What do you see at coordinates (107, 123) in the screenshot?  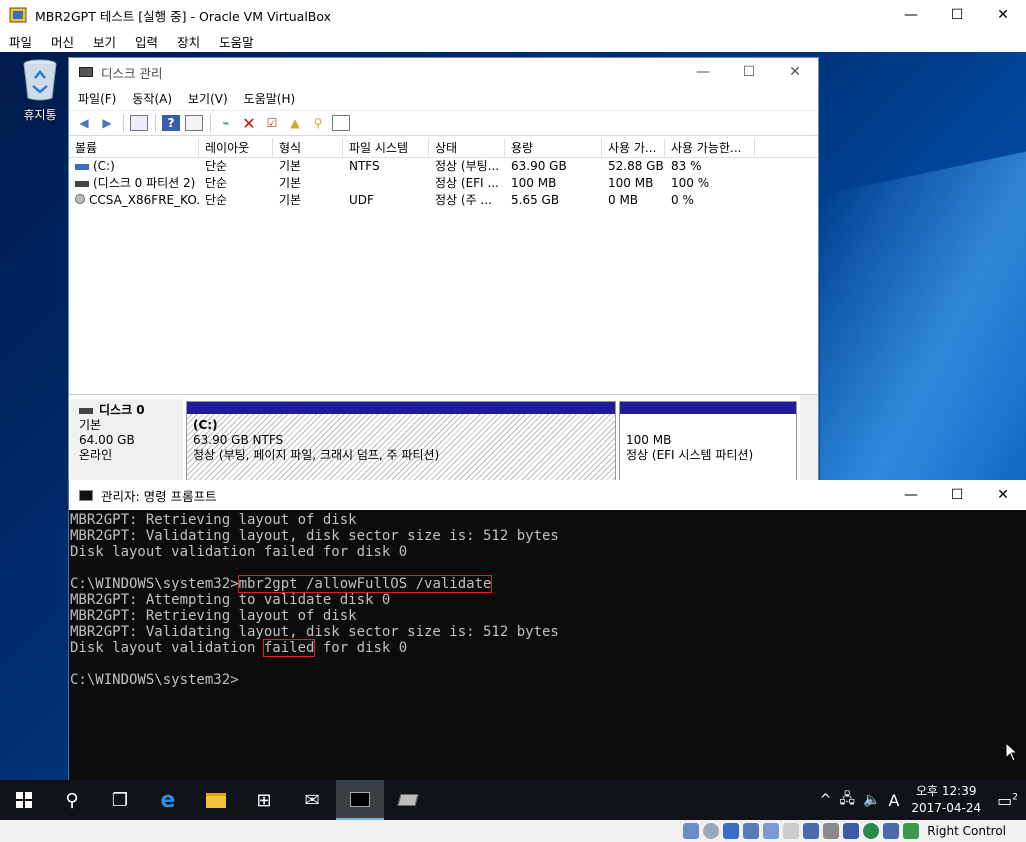 I see `forward-arrow-icon: ▶` at bounding box center [107, 123].